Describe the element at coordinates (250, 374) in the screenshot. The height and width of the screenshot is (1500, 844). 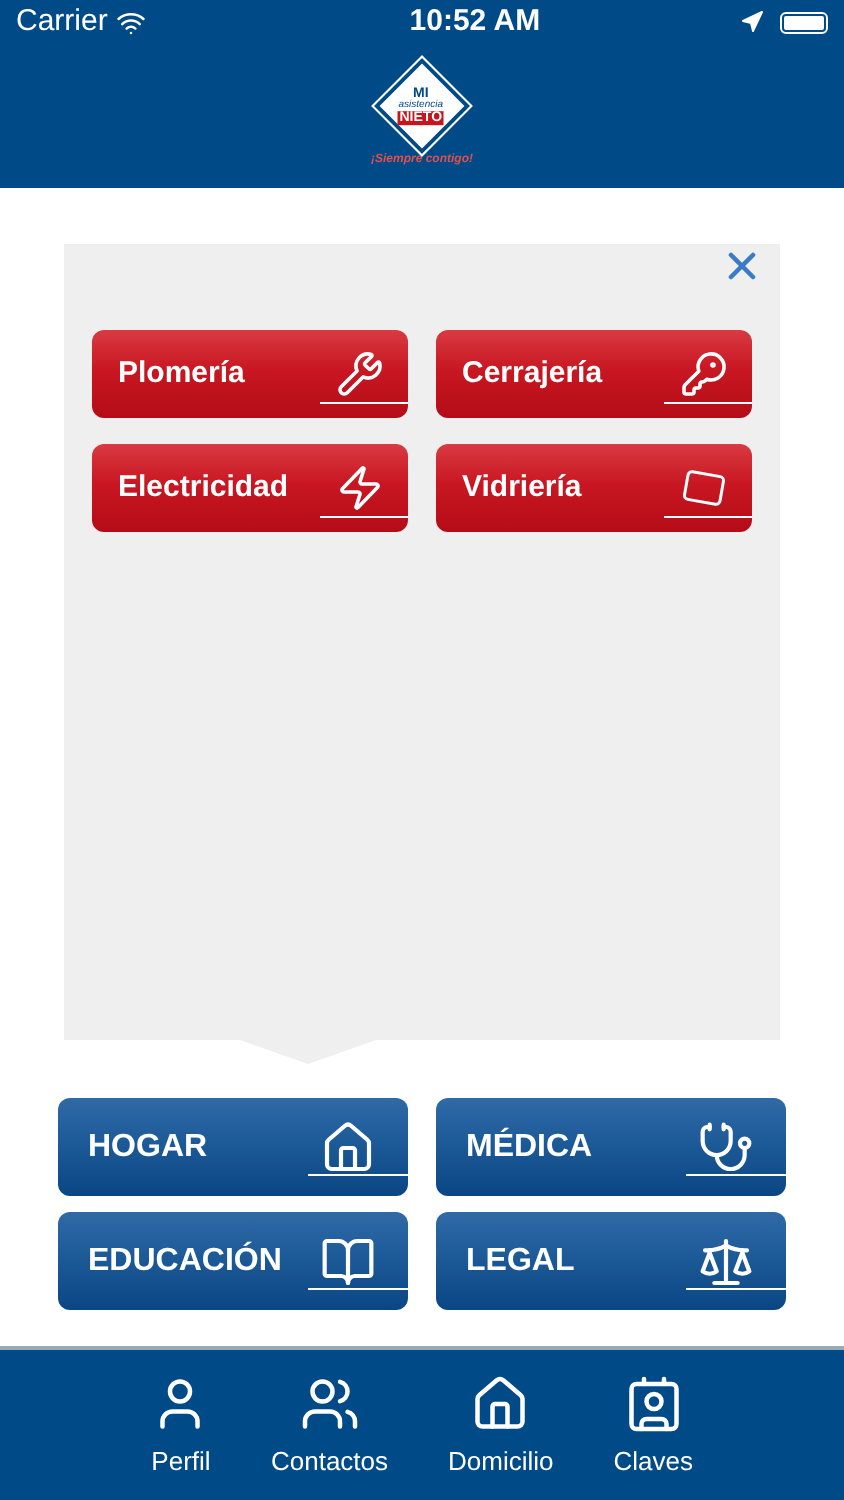
I see `service-button: Plomería` at that location.